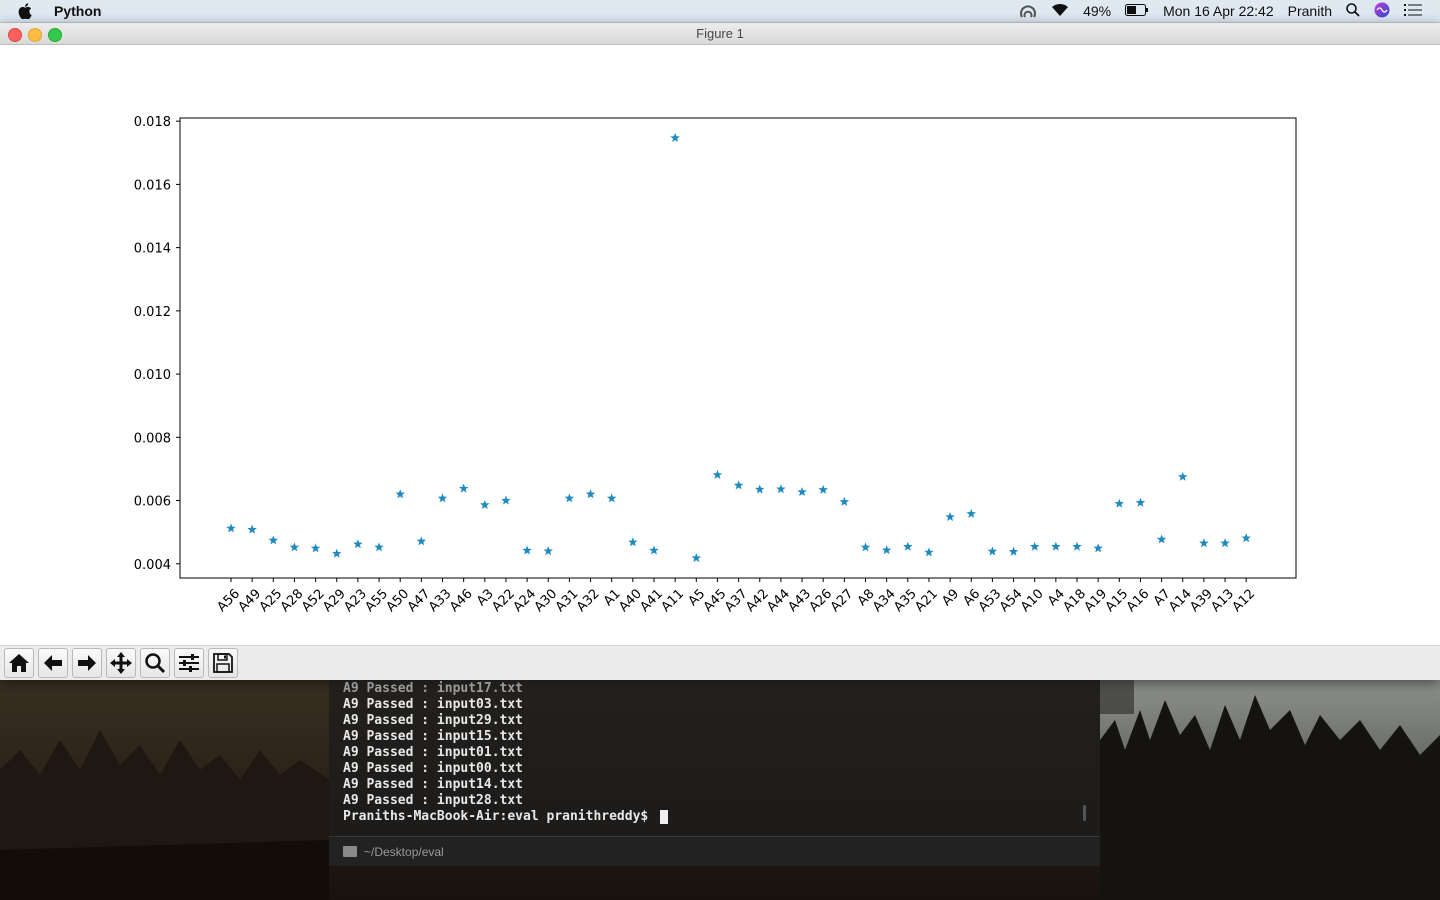 This screenshot has width=1440, height=900. Describe the element at coordinates (77, 11) in the screenshot. I see `app-name: Python` at that location.